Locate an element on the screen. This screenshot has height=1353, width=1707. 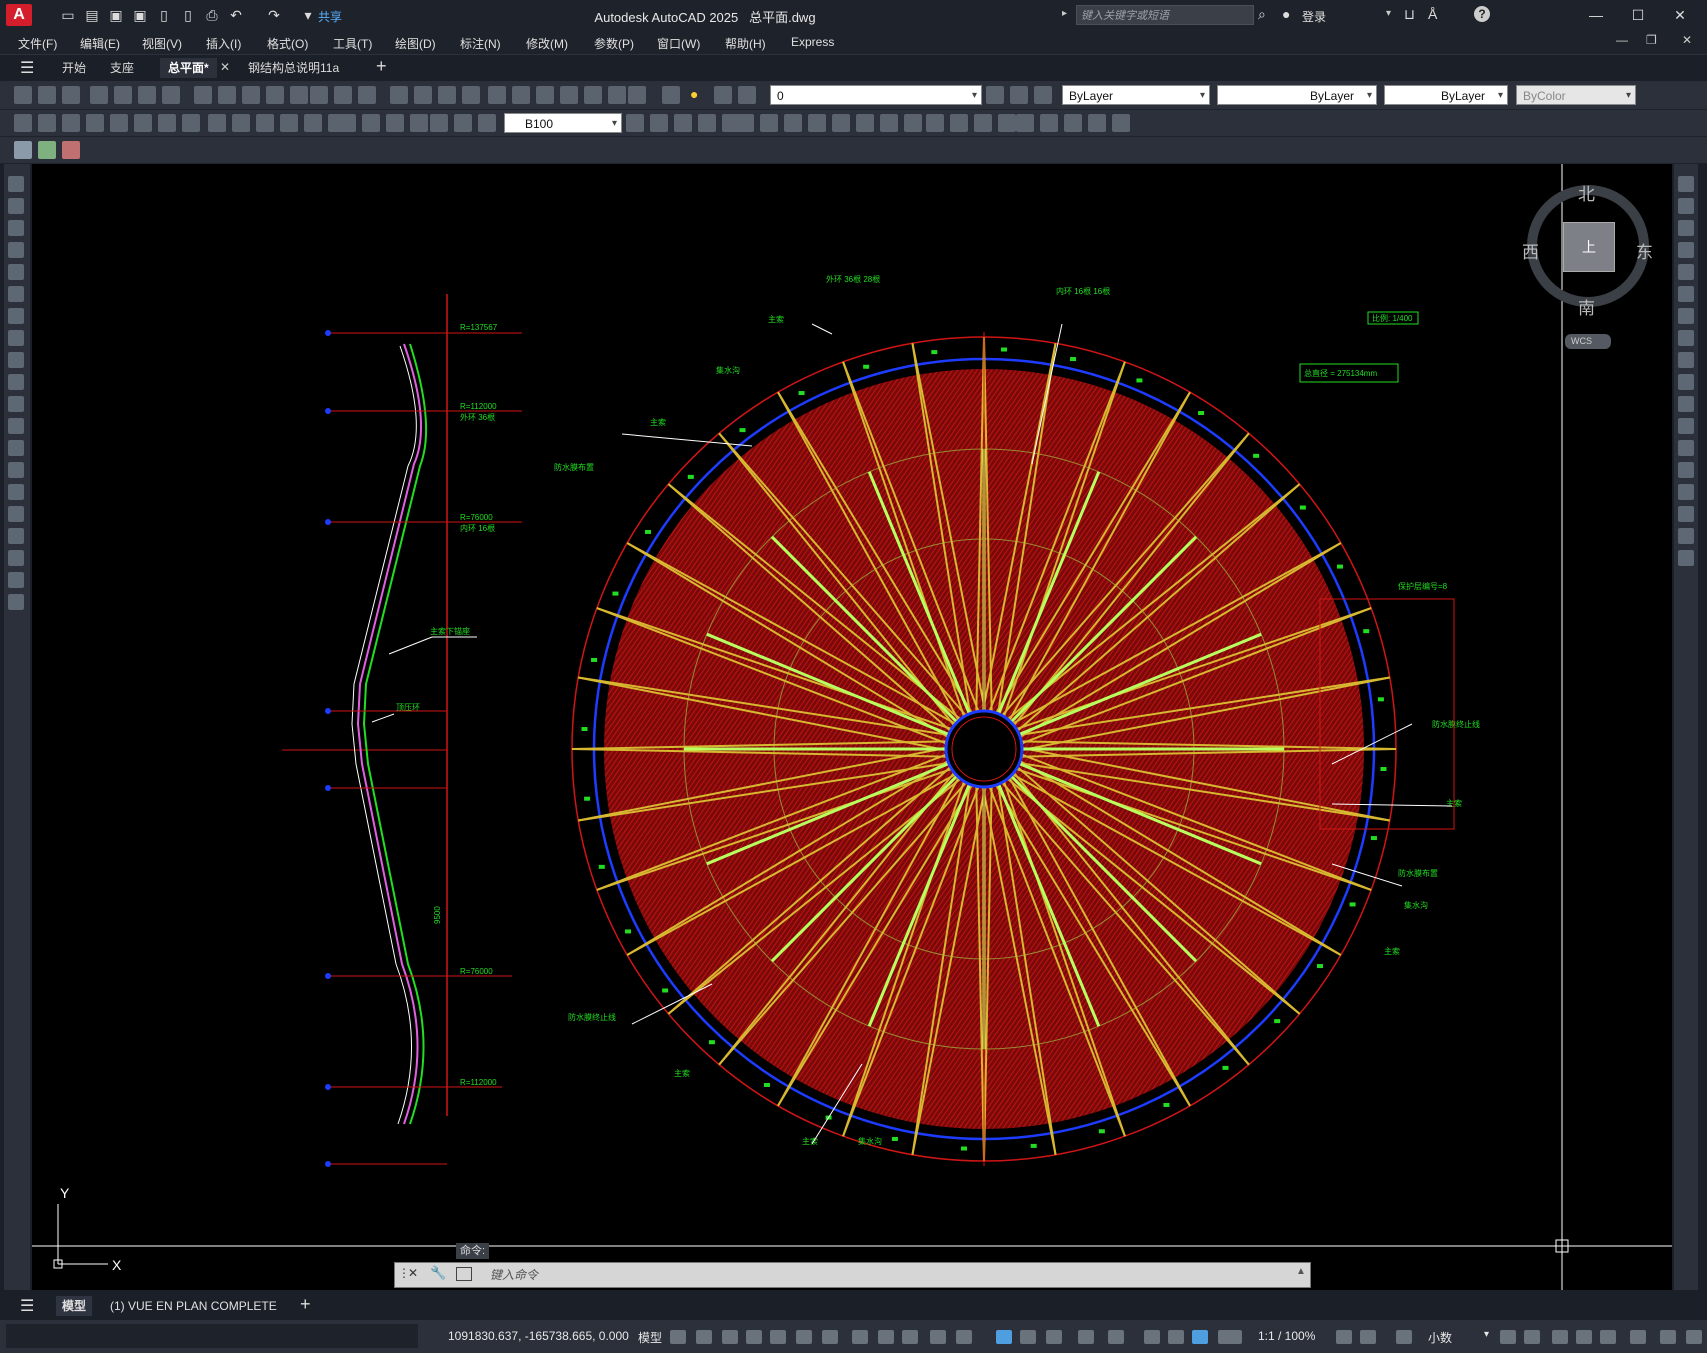
menu-item: 窗口(W) is located at coordinates (678, 43).